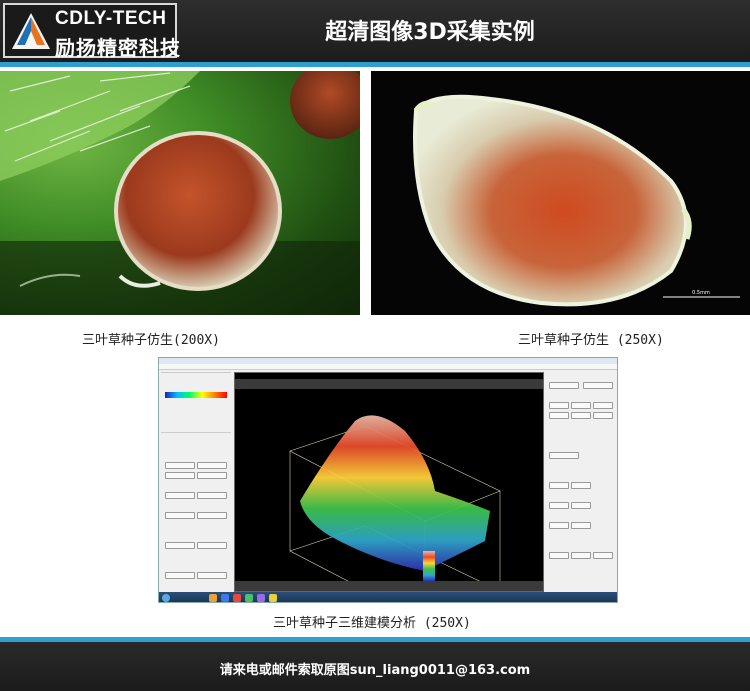 This screenshot has height=691, width=750. Describe the element at coordinates (372, 623) in the screenshot. I see `caption-3d-model: 三叶草种子三维建模分析 (250X)` at that location.